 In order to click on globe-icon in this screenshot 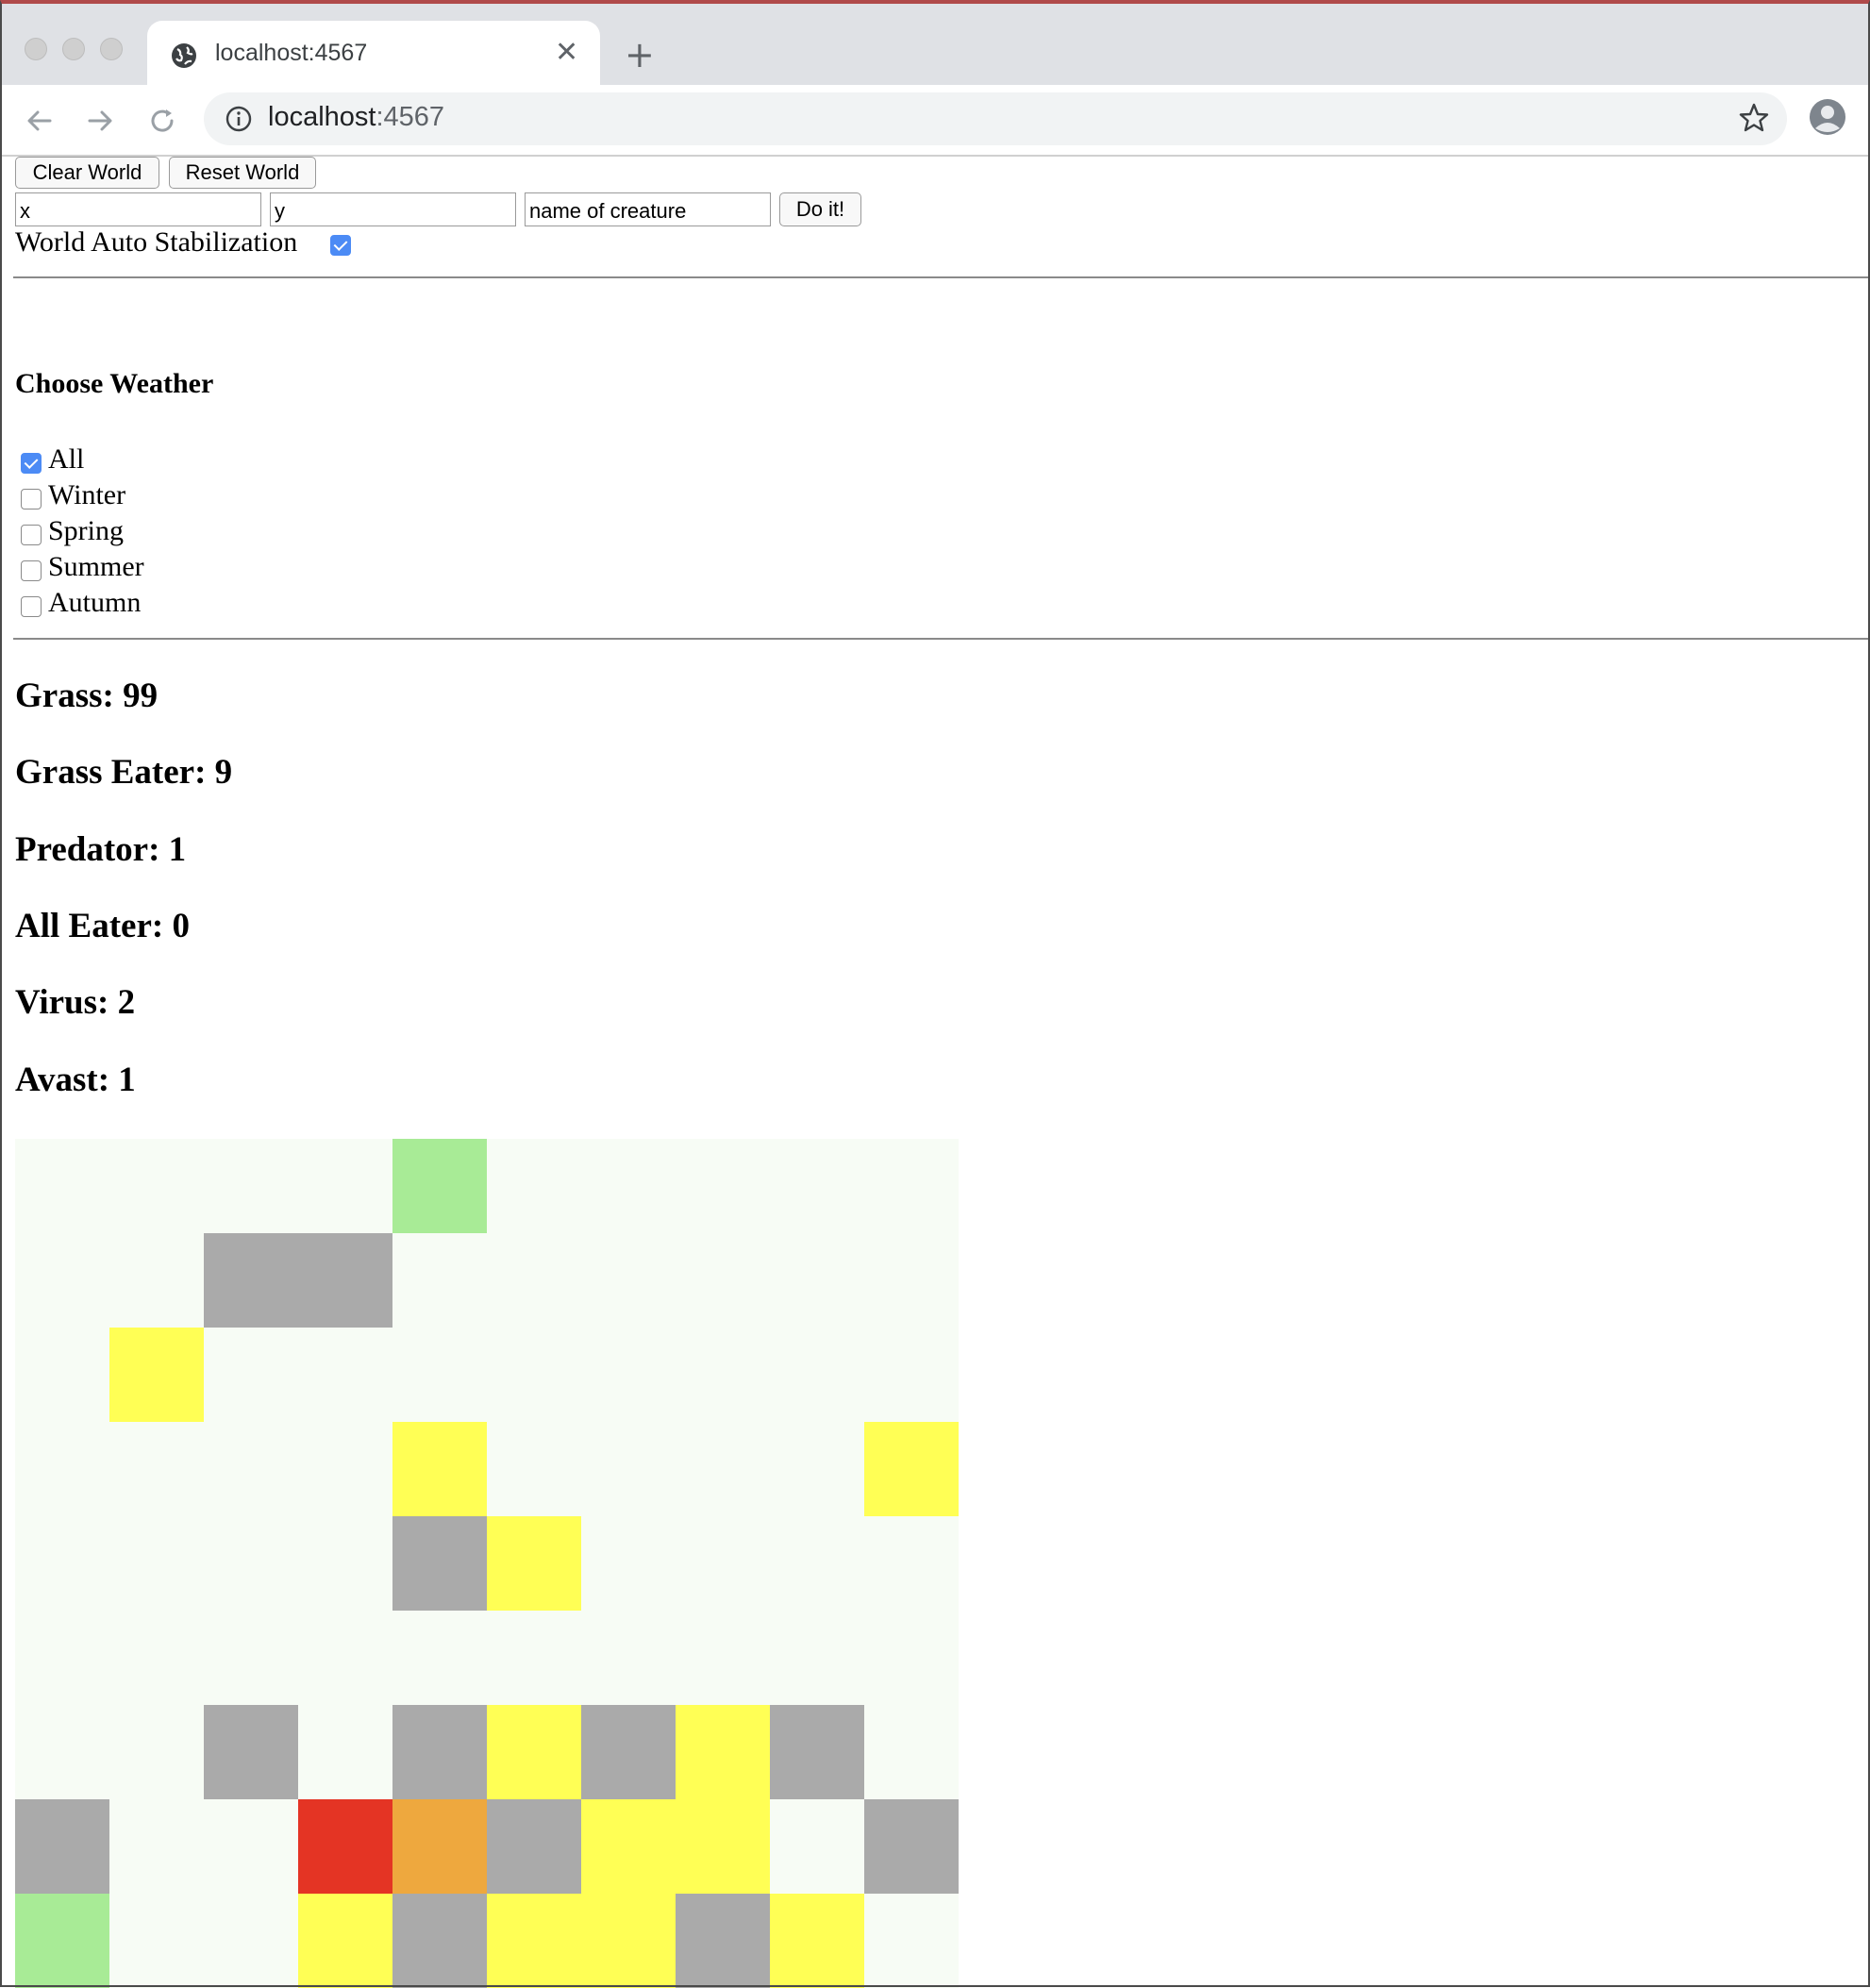, I will do `click(184, 55)`.